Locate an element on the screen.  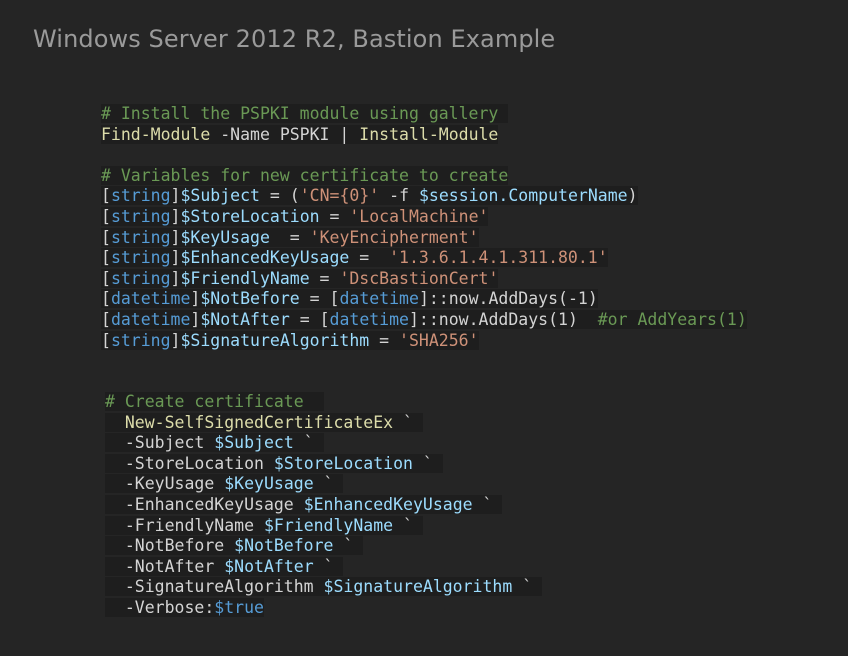
code-token-plain: ]::now.AddDays(1) is located at coordinates (503, 319).